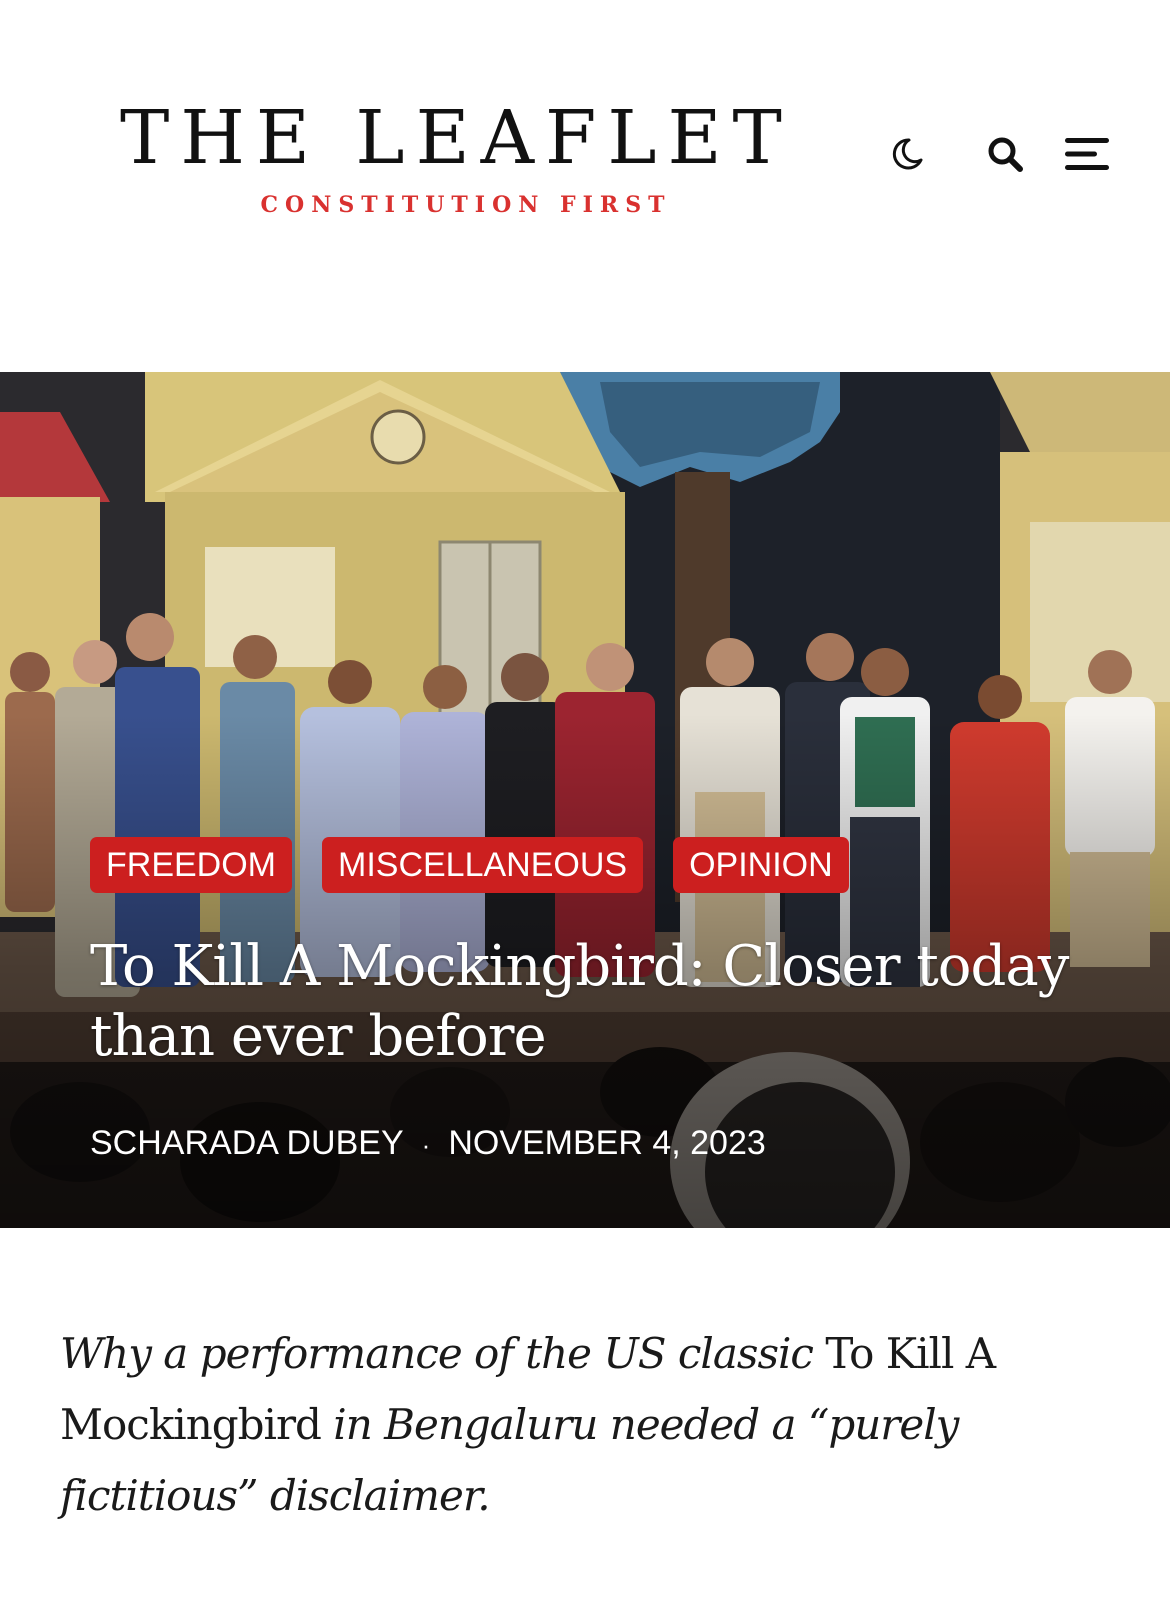 This screenshot has width=1170, height=1601. Describe the element at coordinates (466, 205) in the screenshot. I see `site-tagline: CONSTITUTION FIRST` at that location.